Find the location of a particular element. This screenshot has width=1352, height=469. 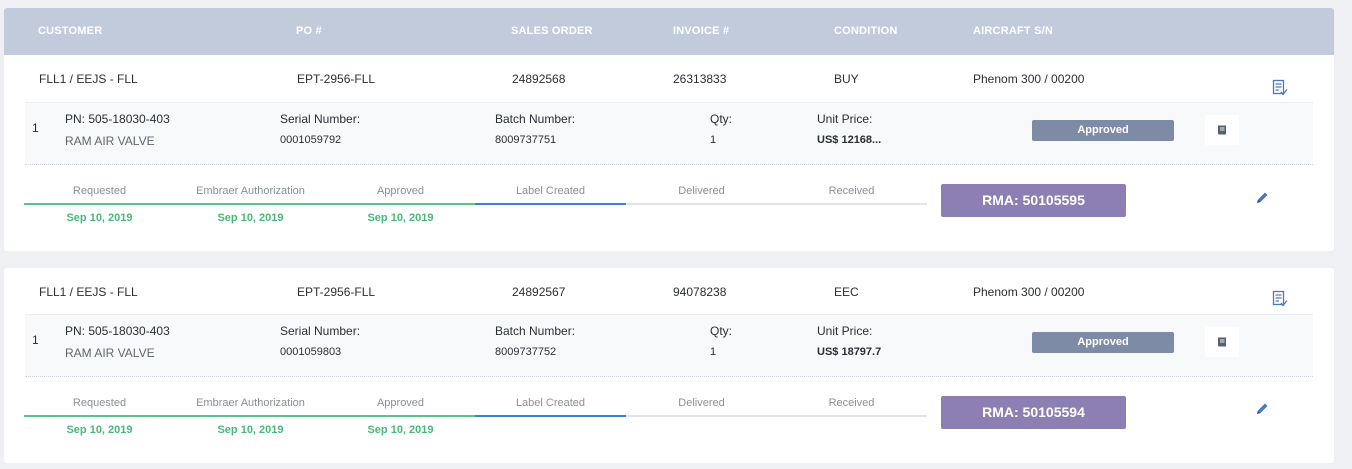

unit-price-value: US$ 18797.7 is located at coordinates (849, 352).